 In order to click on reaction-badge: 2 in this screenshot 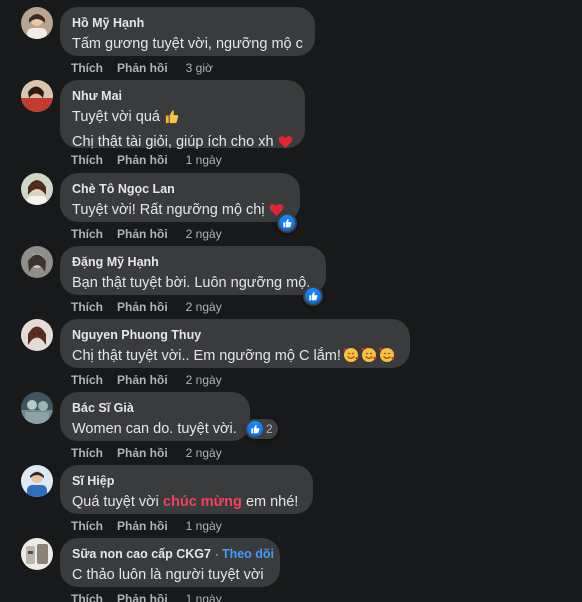, I will do `click(261, 429)`.